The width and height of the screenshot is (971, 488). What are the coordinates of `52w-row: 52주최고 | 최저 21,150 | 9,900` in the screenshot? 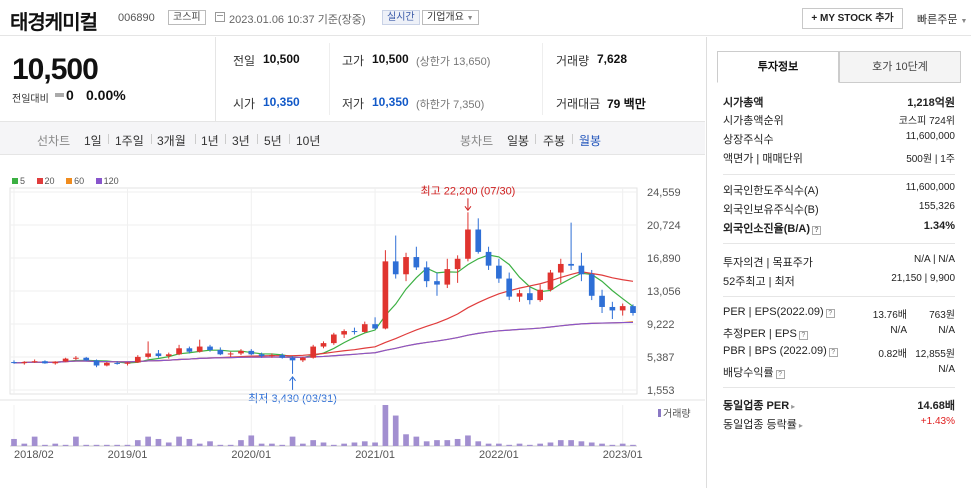 It's located at (839, 282).